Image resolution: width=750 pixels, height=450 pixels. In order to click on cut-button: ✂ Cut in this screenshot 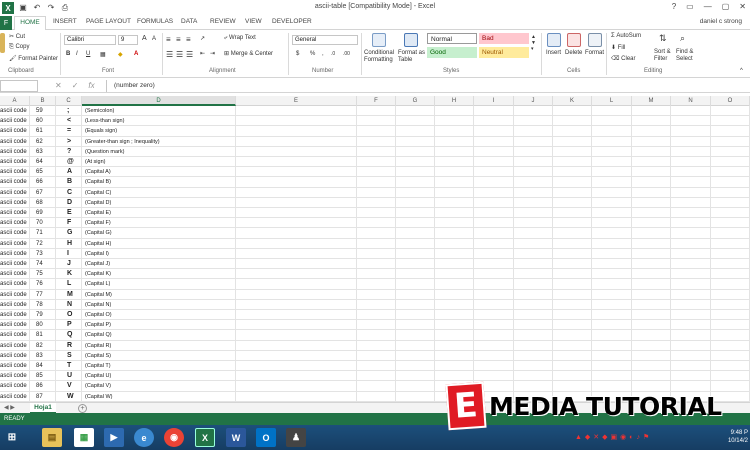, I will do `click(17, 36)`.